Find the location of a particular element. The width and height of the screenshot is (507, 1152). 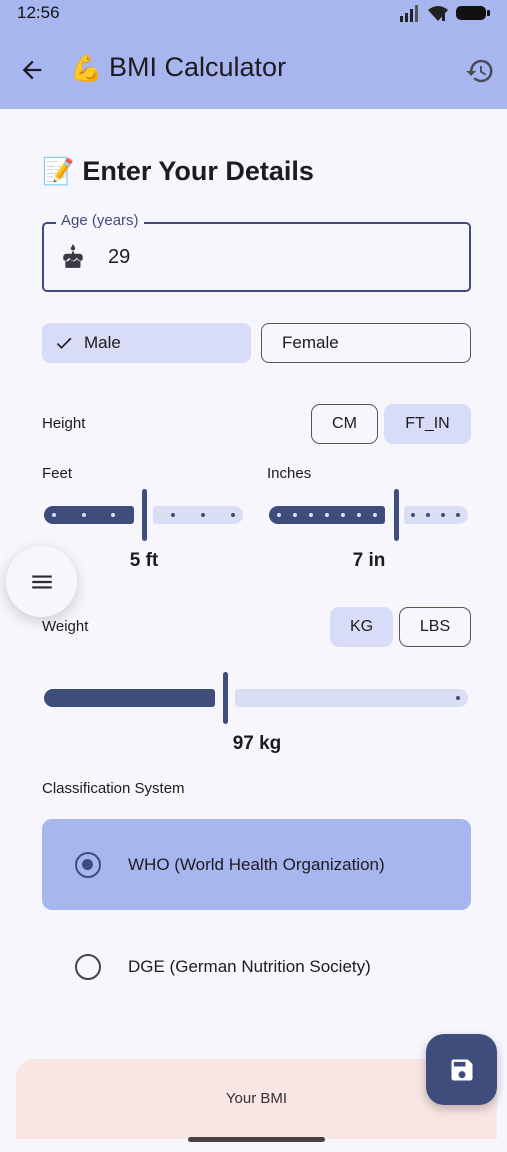

classification-who-label: WHO (World Health Organization) is located at coordinates (256, 864).